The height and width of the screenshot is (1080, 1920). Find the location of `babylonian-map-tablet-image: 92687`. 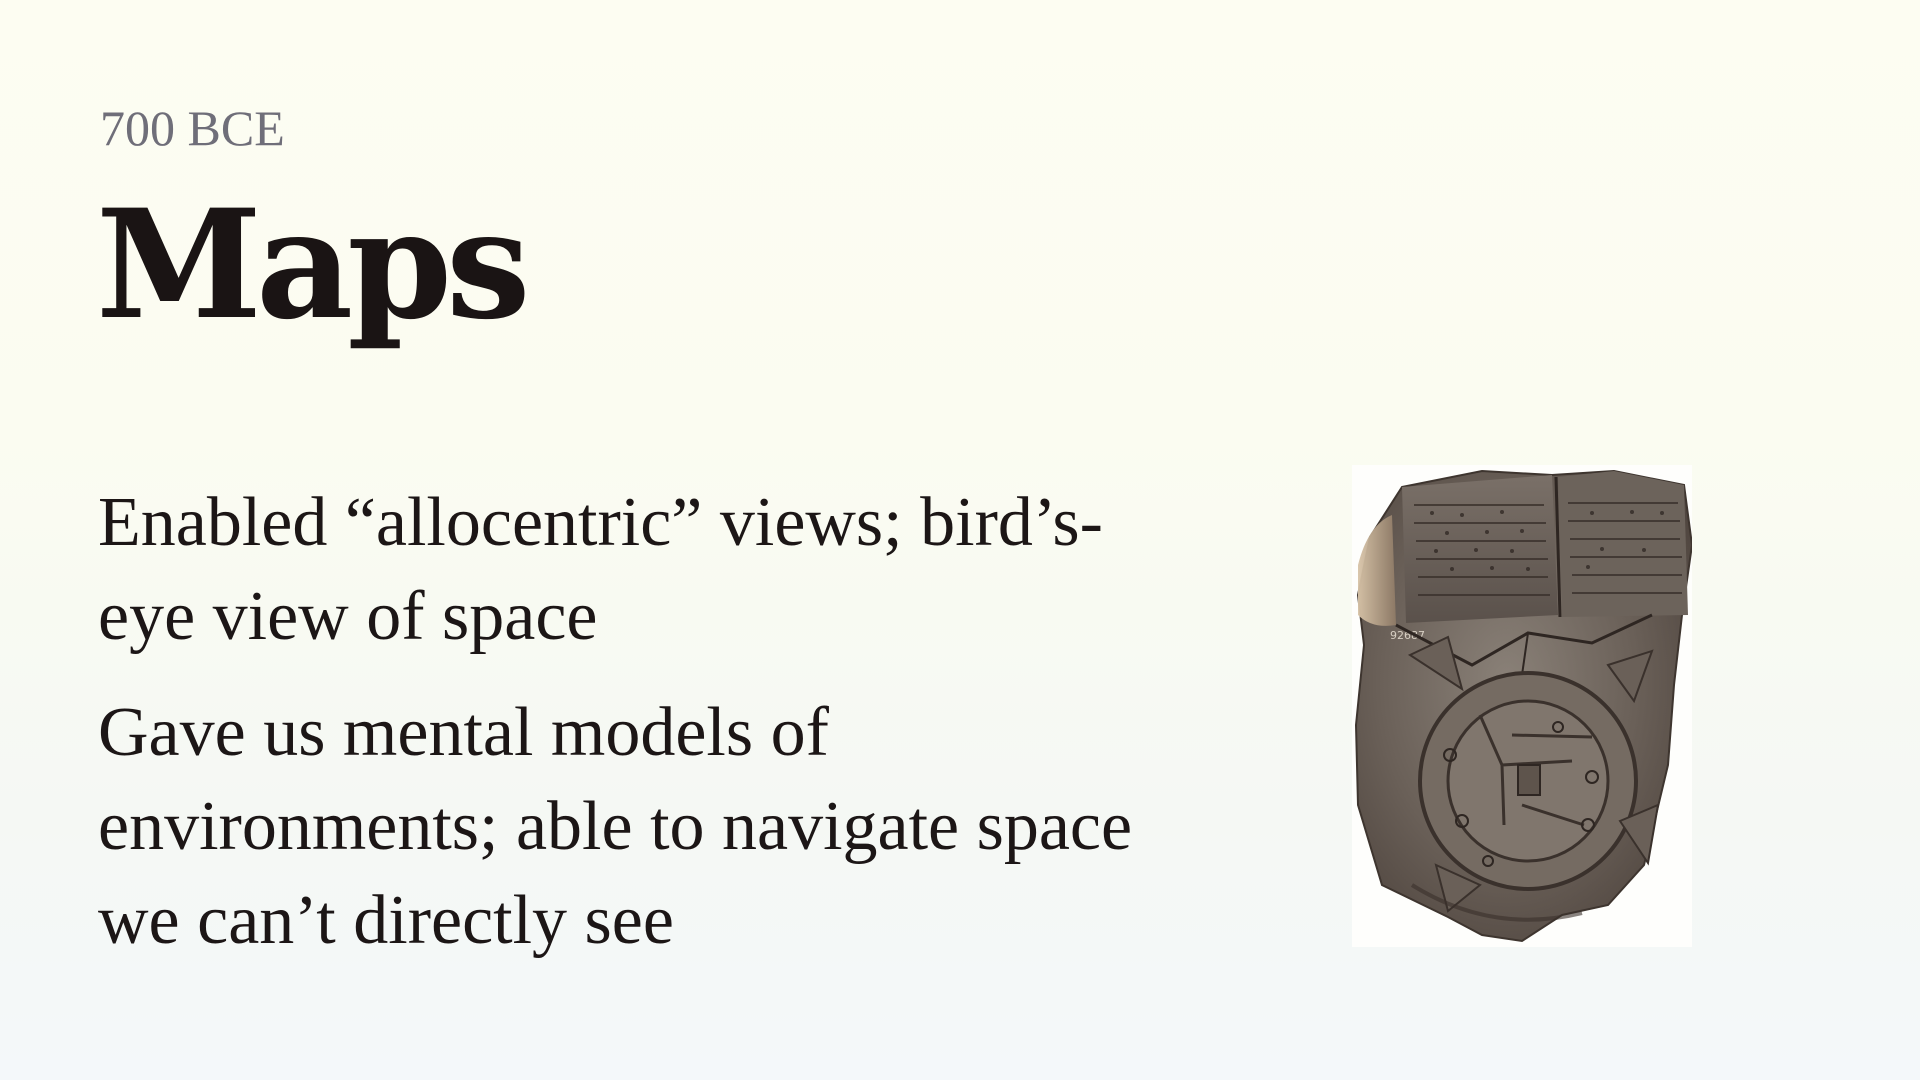

babylonian-map-tablet-image: 92687 is located at coordinates (1522, 706).